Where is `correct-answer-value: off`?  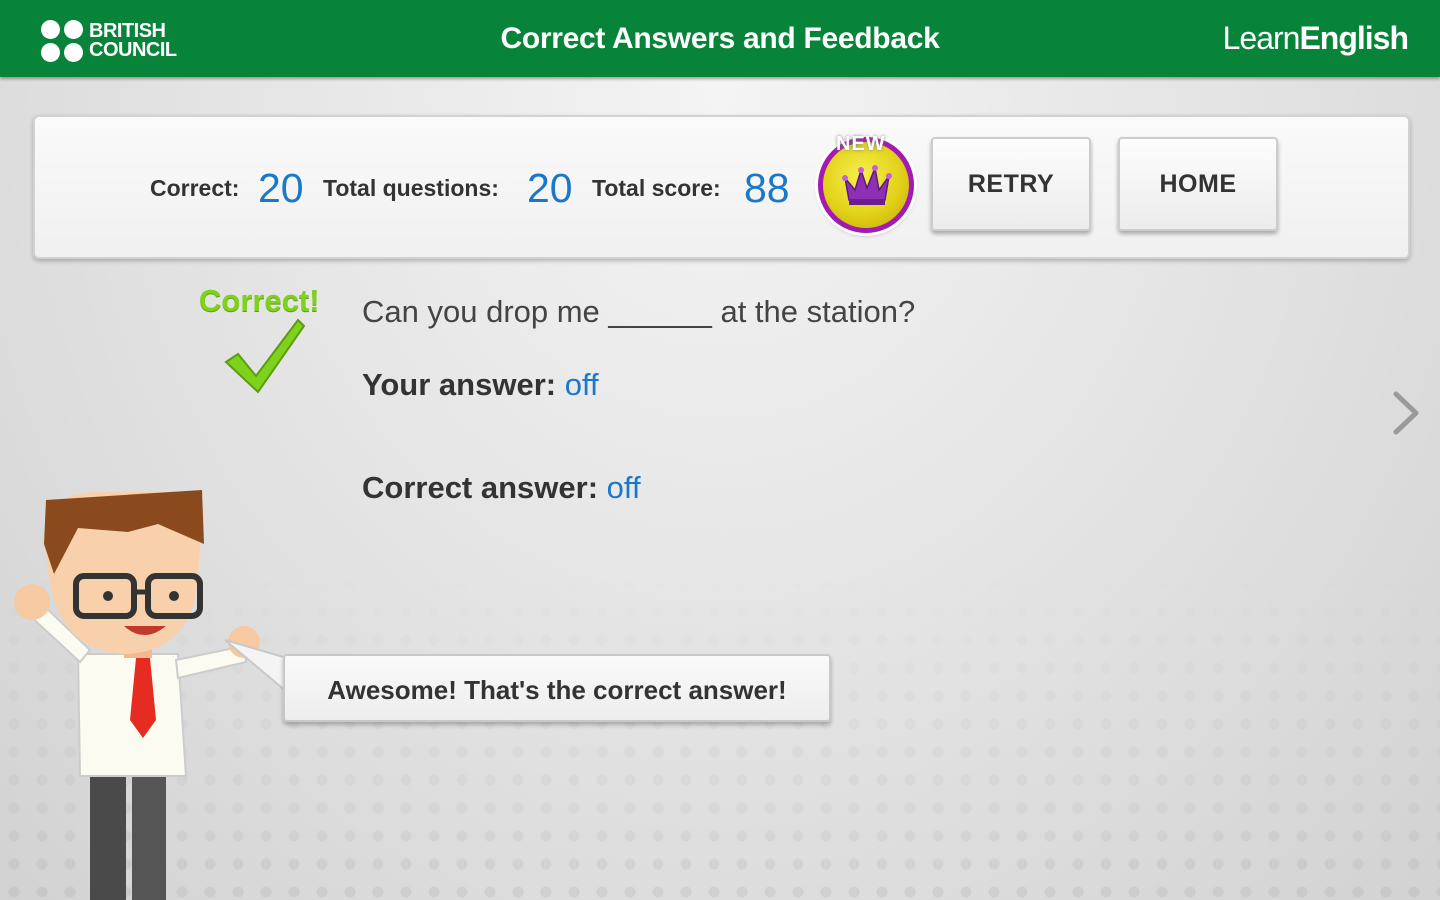 correct-answer-value: off is located at coordinates (623, 487).